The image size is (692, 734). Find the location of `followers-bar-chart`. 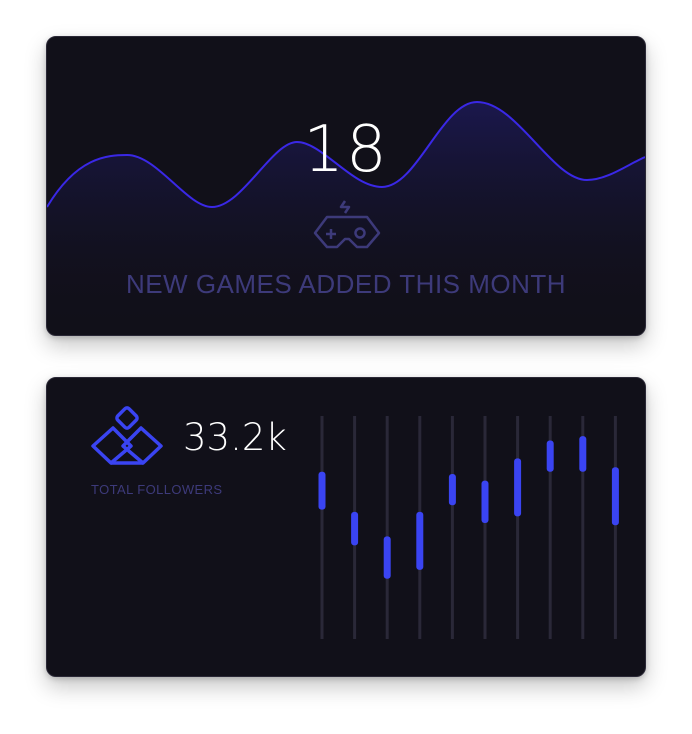

followers-bar-chart is located at coordinates (468, 527).